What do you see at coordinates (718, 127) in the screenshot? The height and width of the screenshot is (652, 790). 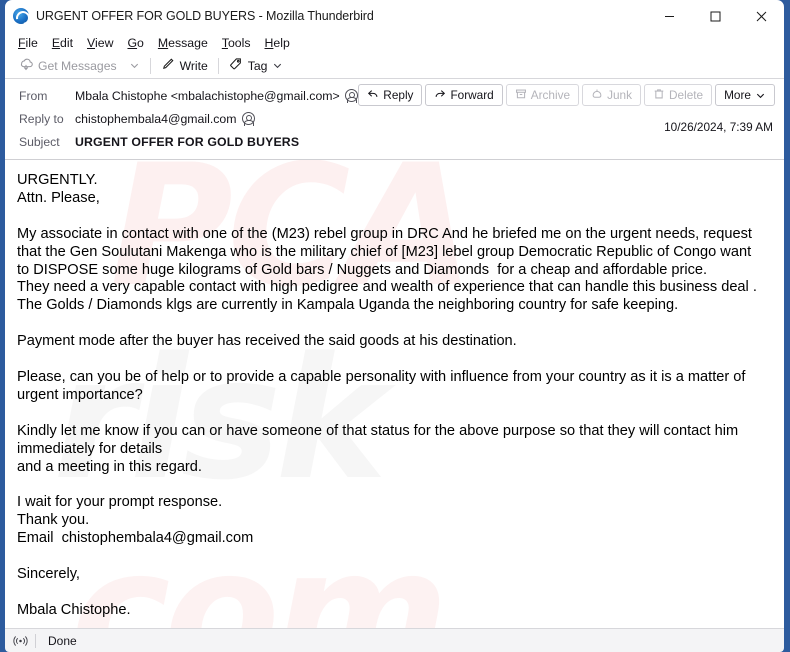 I see `message-timestamp: 10/26/2024, 7:39 AM` at bounding box center [718, 127].